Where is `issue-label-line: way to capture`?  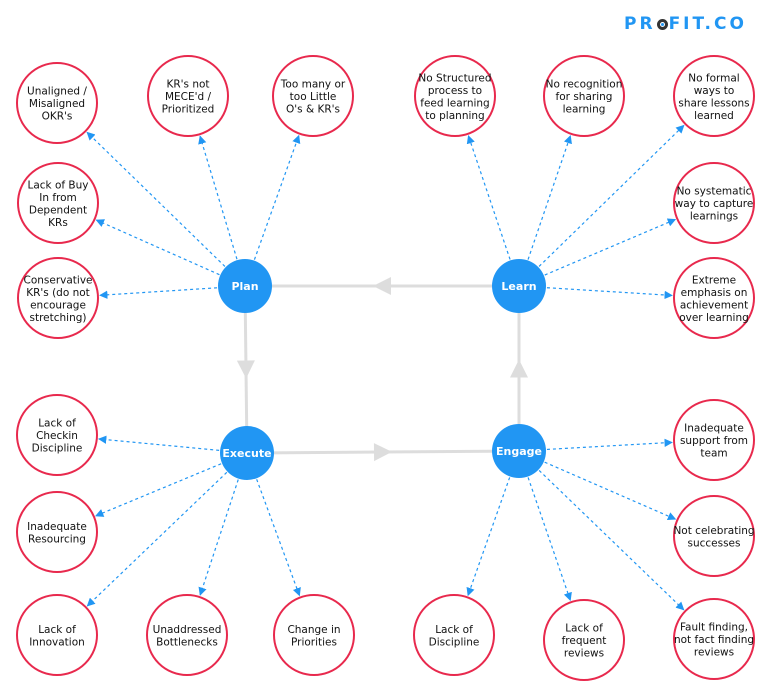
issue-label-line: way to capture is located at coordinates (714, 204).